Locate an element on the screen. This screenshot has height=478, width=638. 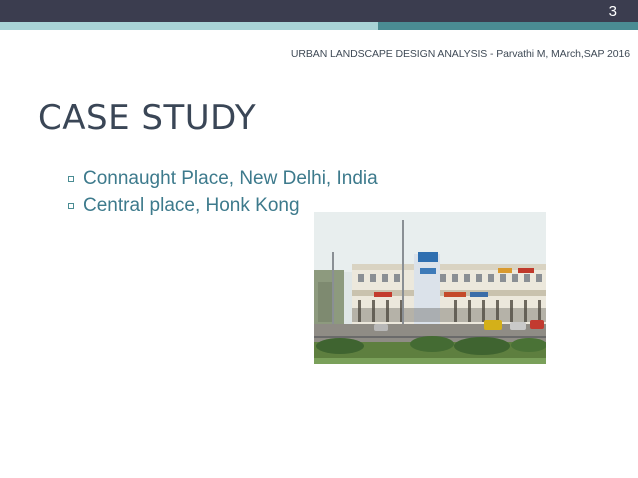
top-bar is located at coordinates (319, 11).